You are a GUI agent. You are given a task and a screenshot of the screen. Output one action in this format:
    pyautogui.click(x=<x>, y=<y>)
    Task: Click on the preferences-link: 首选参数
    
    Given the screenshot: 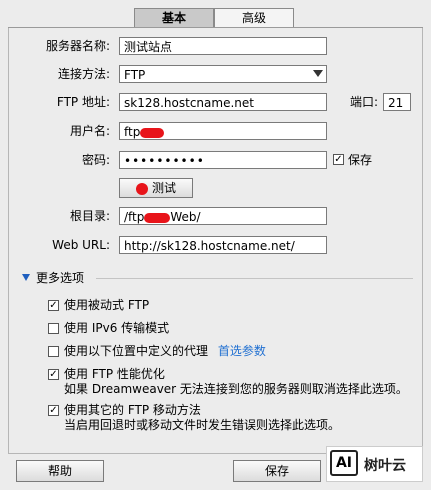 What is the action you would take?
    pyautogui.click(x=242, y=351)
    